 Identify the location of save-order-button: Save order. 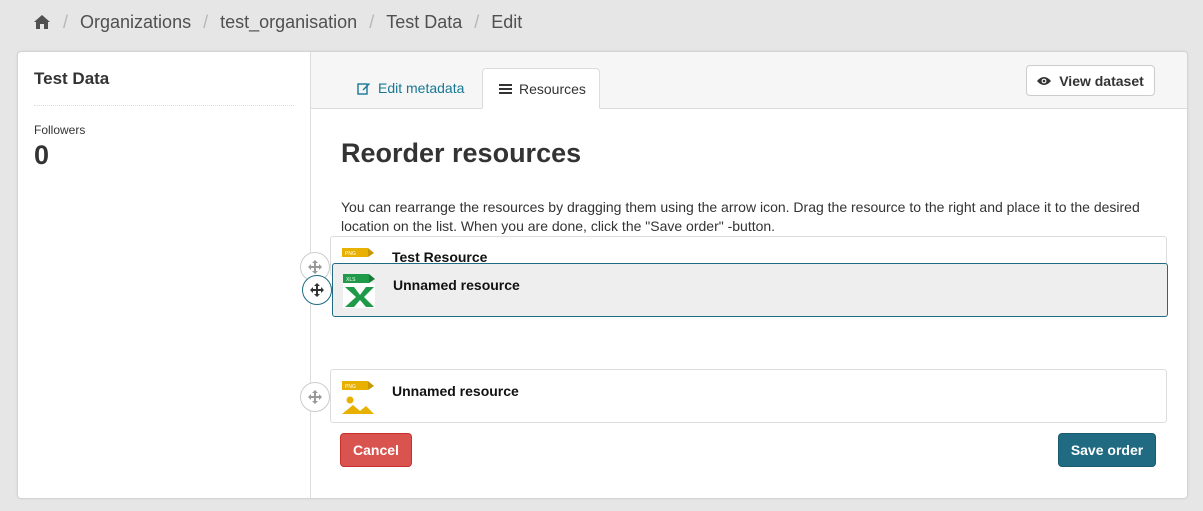
(1107, 450).